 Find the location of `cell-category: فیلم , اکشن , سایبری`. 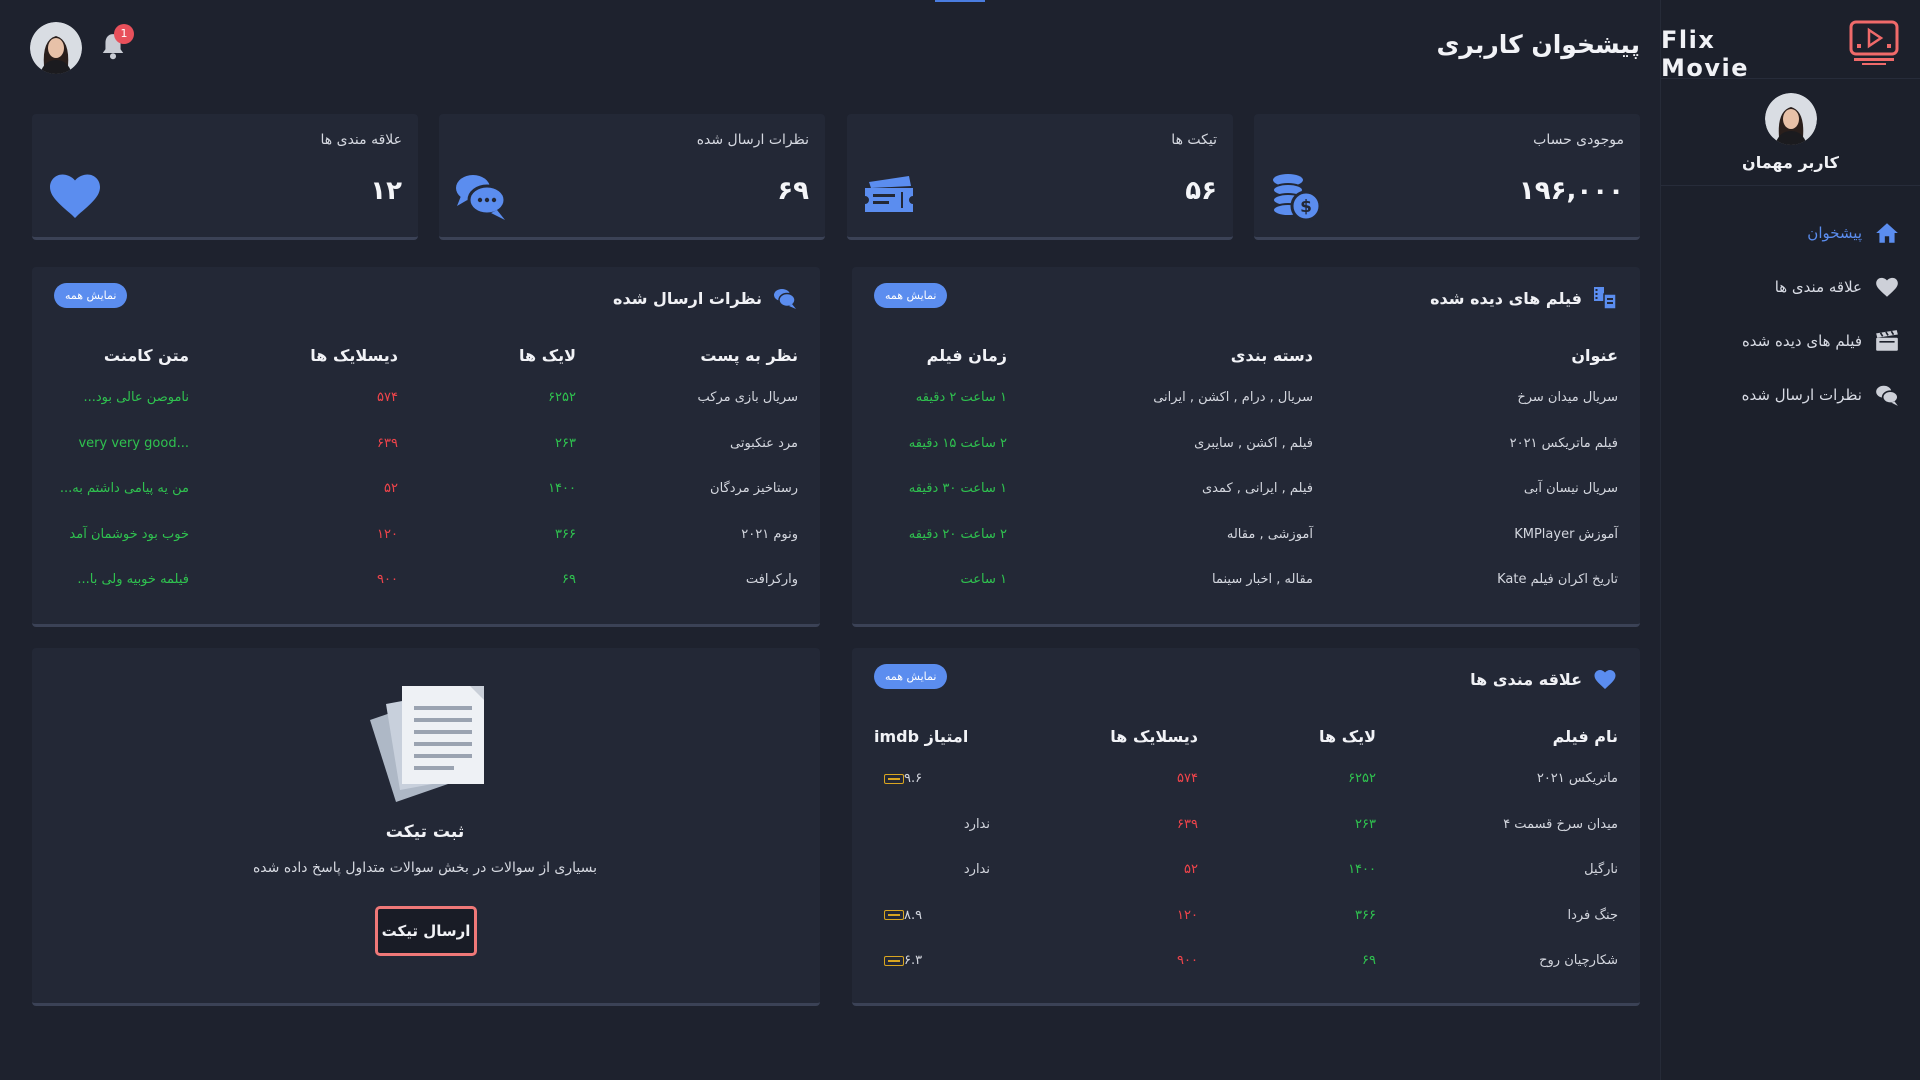

cell-category: فیلم , اکشن , سایبری is located at coordinates (1253, 443).